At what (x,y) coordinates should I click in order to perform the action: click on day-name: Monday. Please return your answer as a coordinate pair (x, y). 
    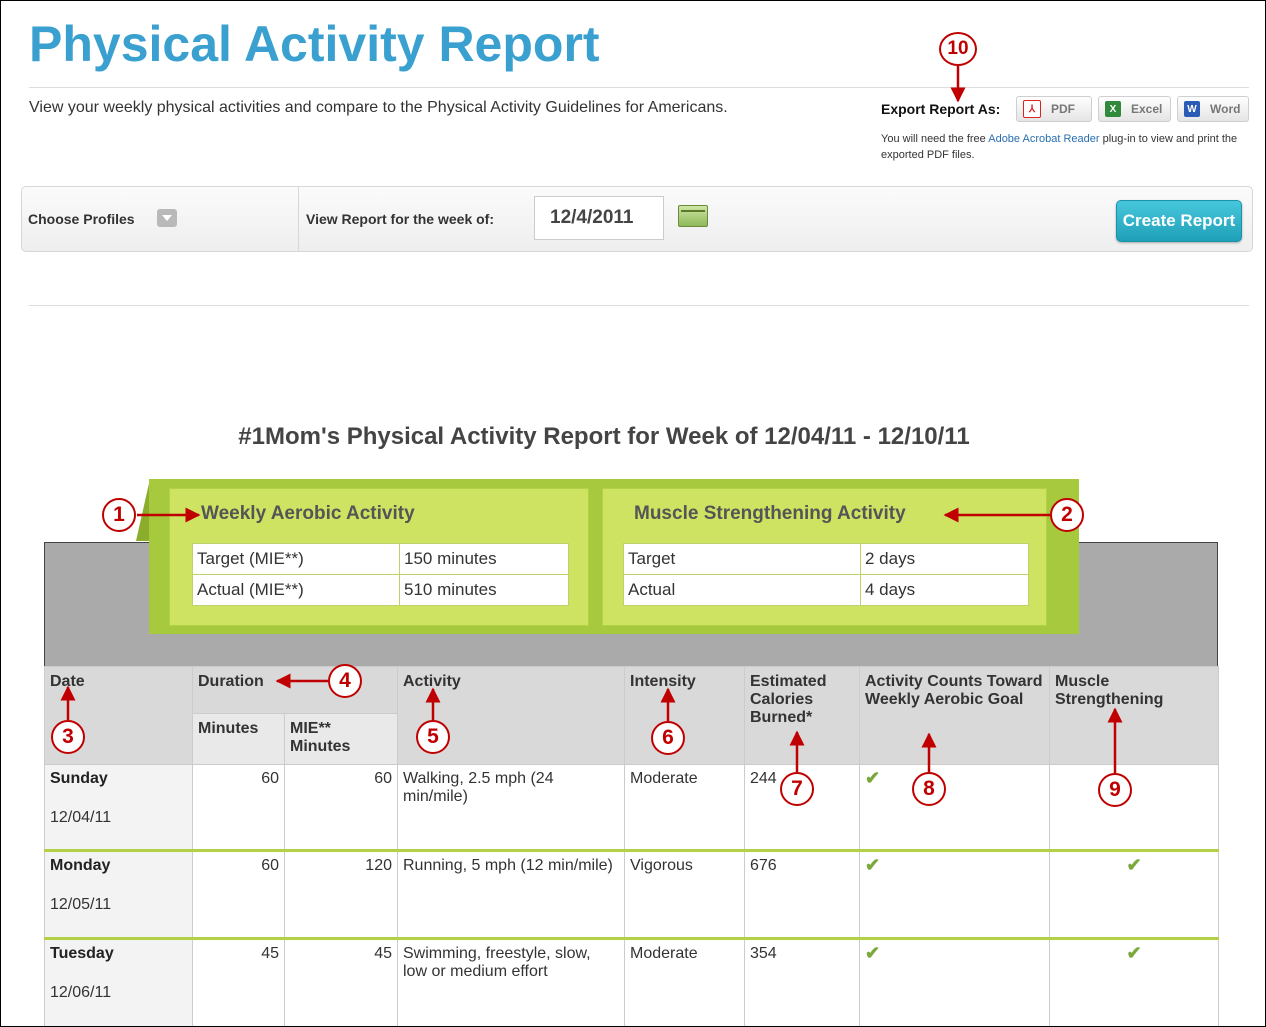
    Looking at the image, I should click on (80, 865).